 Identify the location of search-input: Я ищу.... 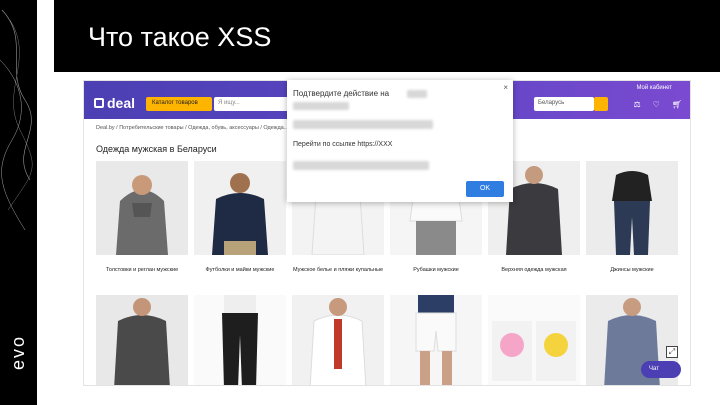
(254, 104).